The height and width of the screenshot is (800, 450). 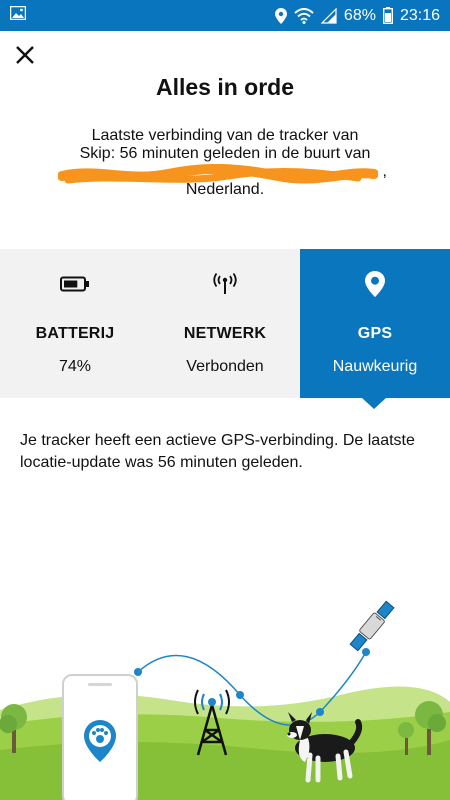 What do you see at coordinates (218, 174) in the screenshot?
I see `redaction-scribble` at bounding box center [218, 174].